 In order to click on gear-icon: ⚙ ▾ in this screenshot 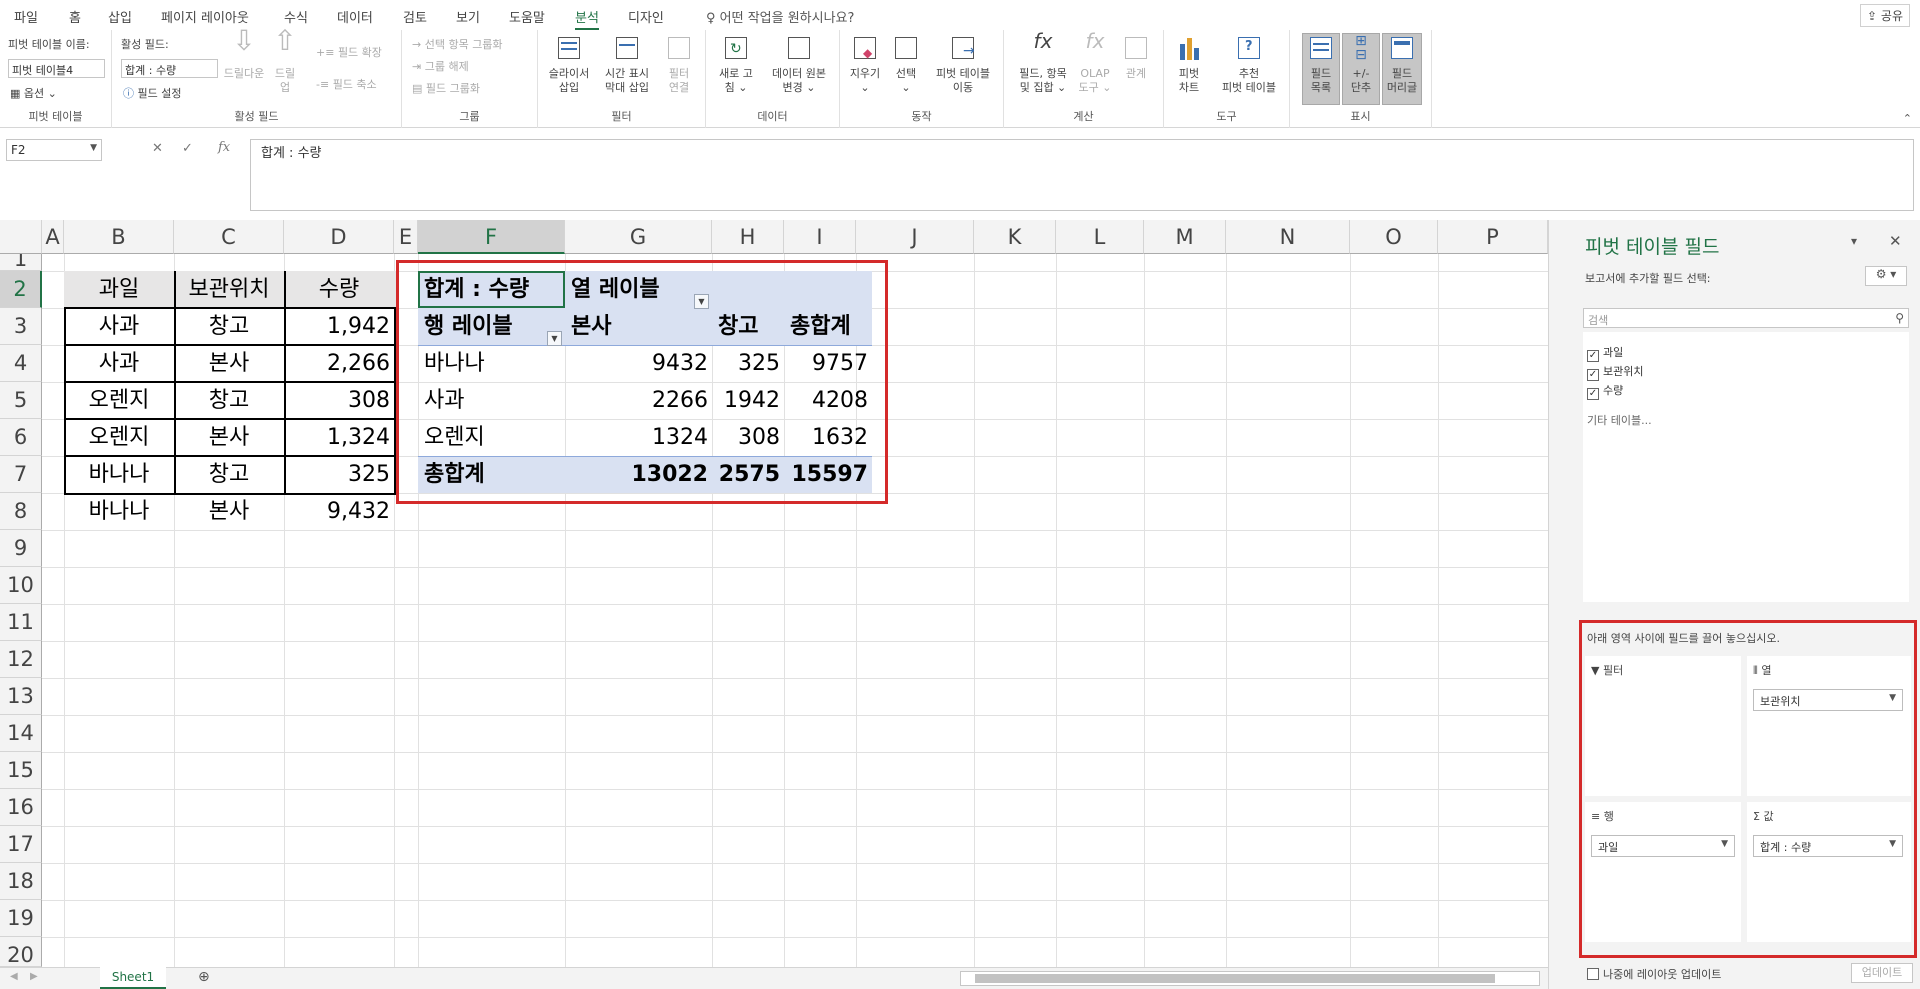, I will do `click(1886, 276)`.